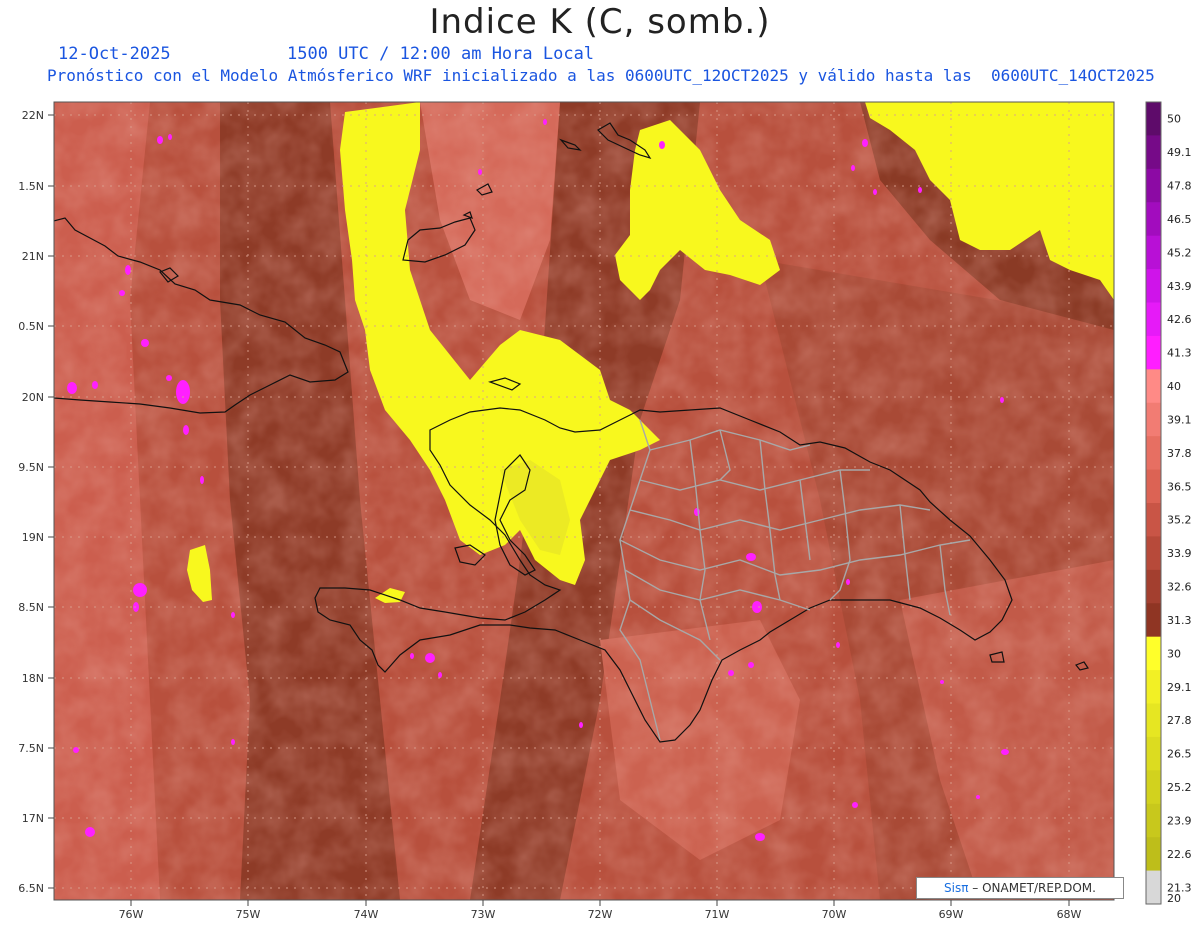 This screenshot has height=927, width=1200. What do you see at coordinates (366, 914) in the screenshot?
I see `lon-label: 74W` at bounding box center [366, 914].